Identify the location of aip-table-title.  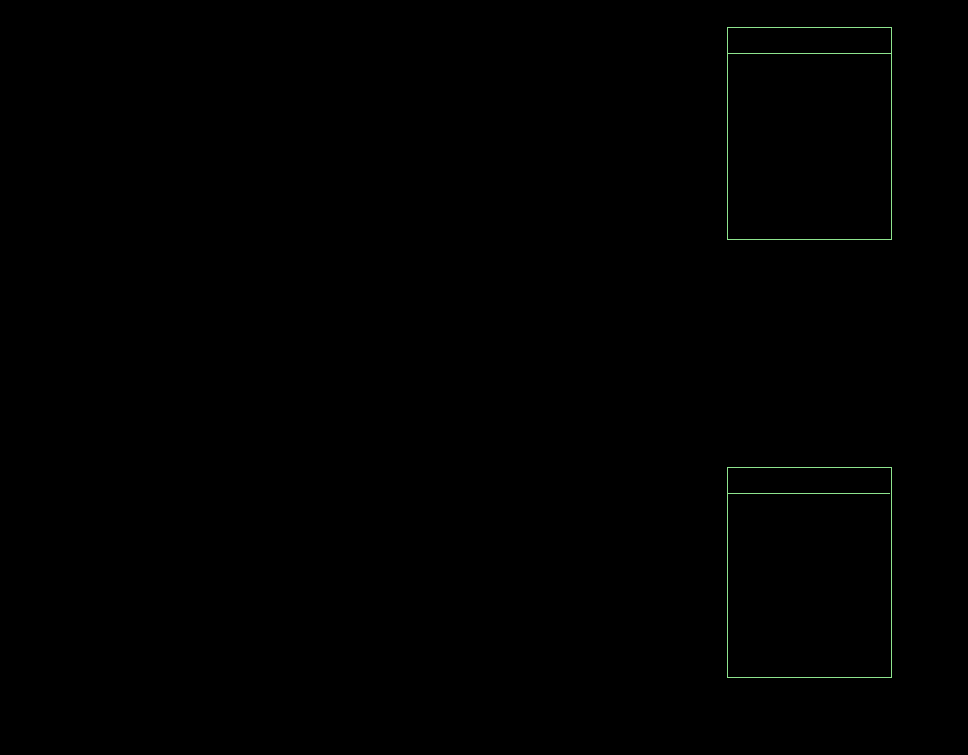
(808, 480).